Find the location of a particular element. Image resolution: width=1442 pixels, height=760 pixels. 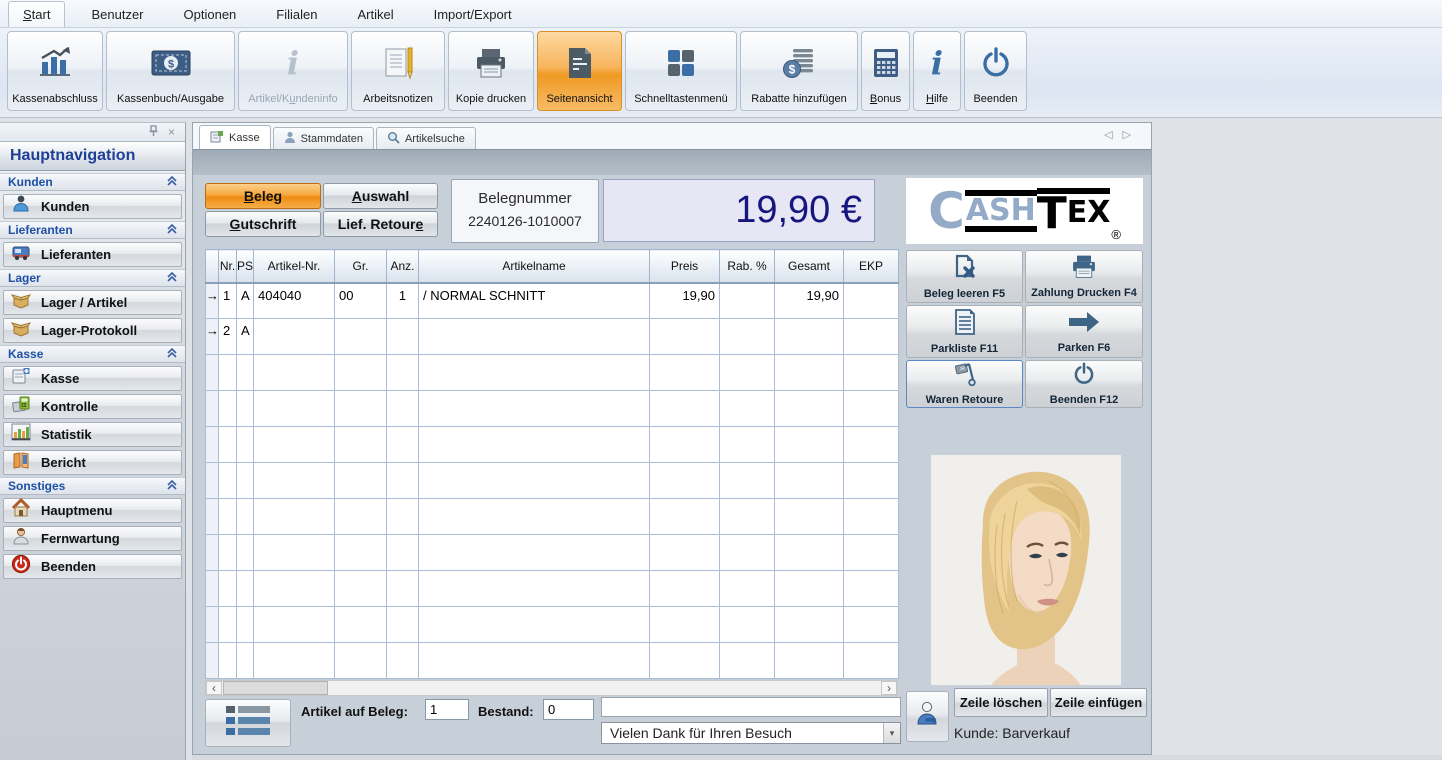

sidebar-item-fernwartung: Fernwartung is located at coordinates (92, 538).